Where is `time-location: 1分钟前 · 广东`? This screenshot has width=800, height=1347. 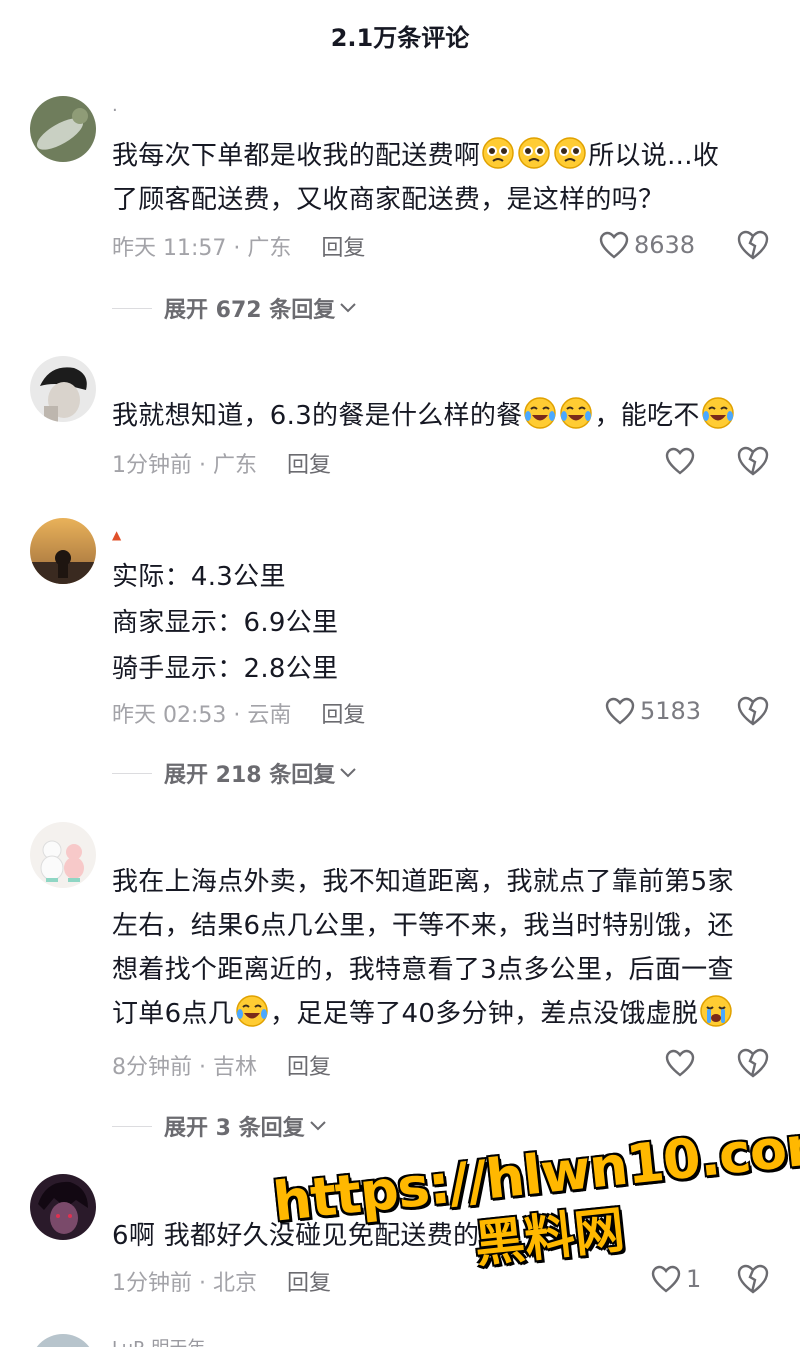 time-location: 1分钟前 · 广东 is located at coordinates (184, 465).